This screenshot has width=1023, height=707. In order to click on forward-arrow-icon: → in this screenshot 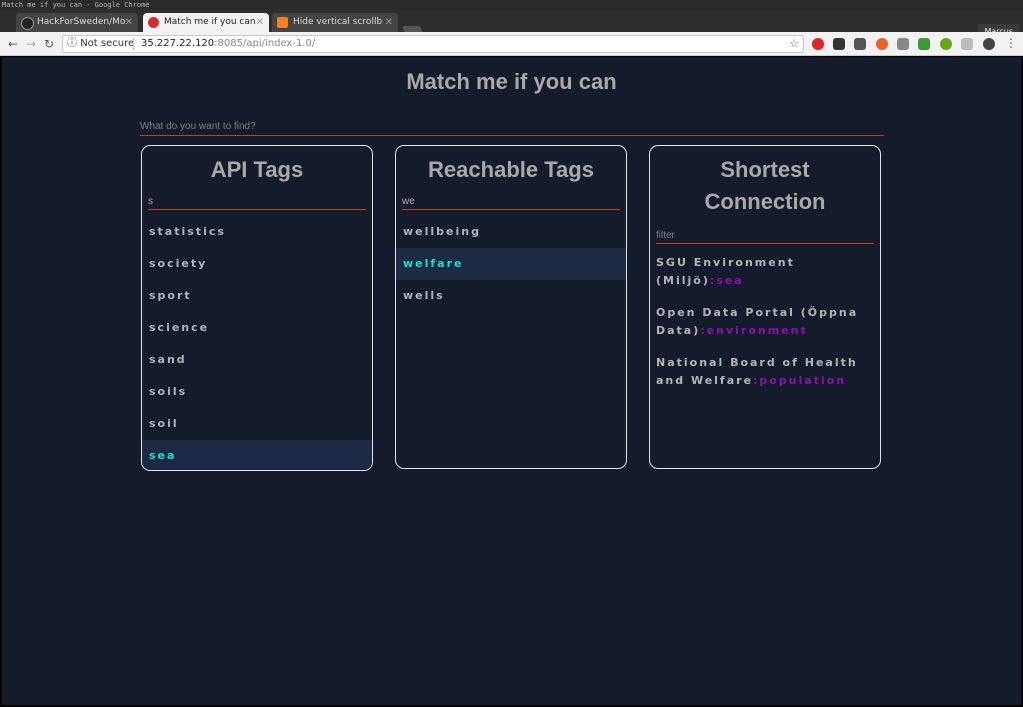, I will do `click(31, 44)`.